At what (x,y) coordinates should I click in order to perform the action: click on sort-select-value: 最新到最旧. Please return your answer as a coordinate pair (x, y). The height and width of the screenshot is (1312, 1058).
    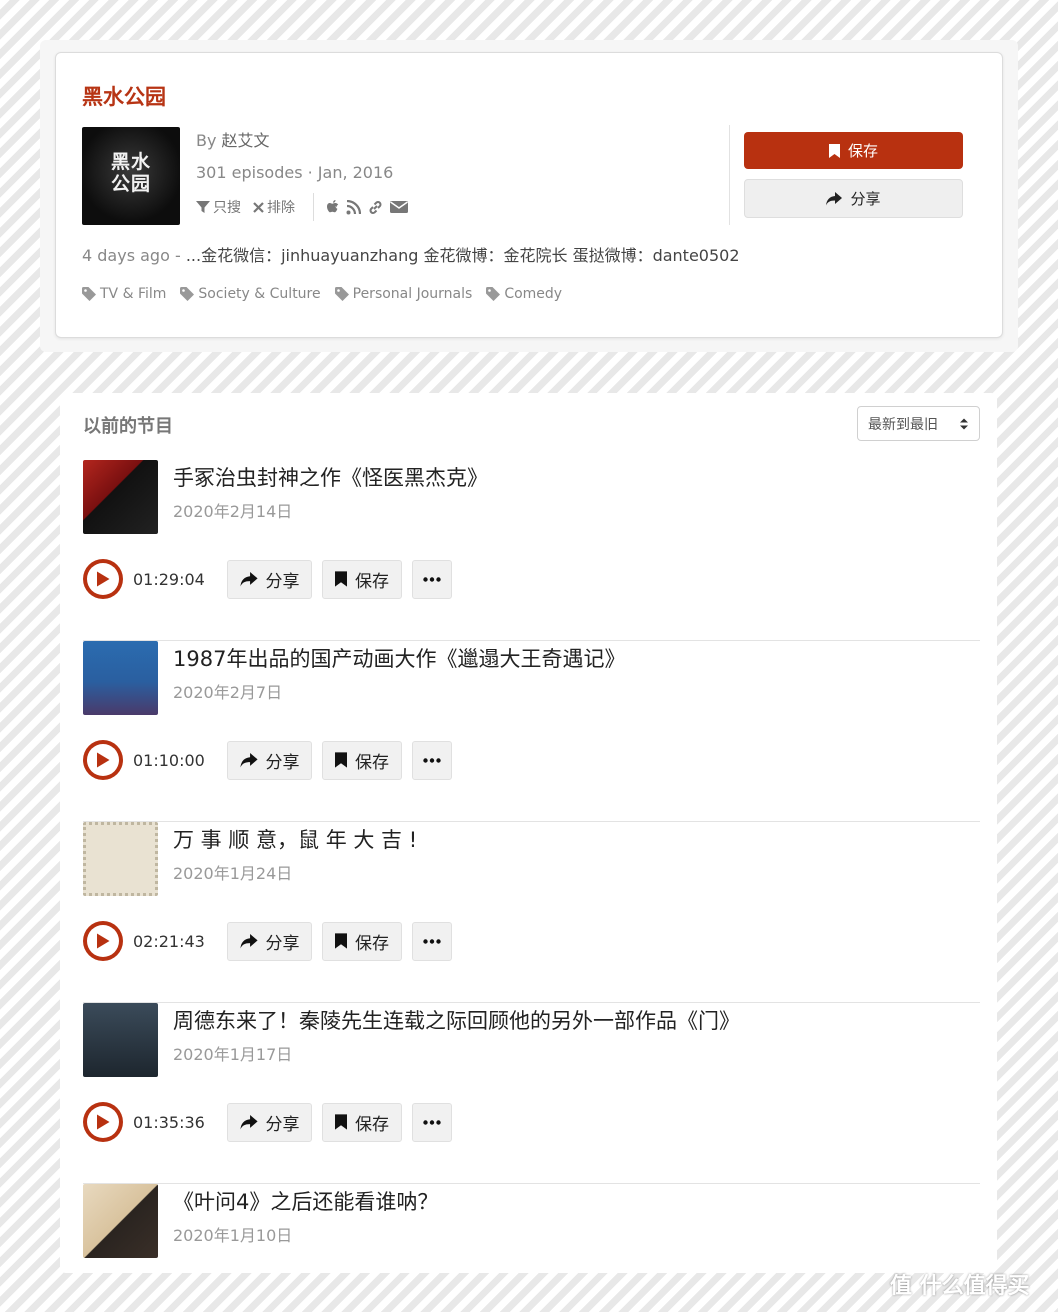
    Looking at the image, I should click on (903, 424).